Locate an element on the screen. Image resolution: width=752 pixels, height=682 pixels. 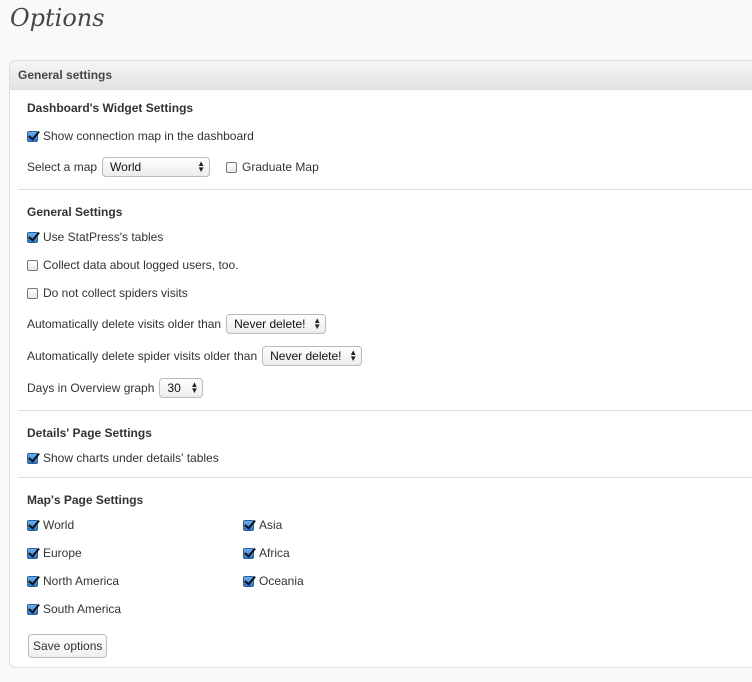
panel-header: General settings is located at coordinates (381, 75).